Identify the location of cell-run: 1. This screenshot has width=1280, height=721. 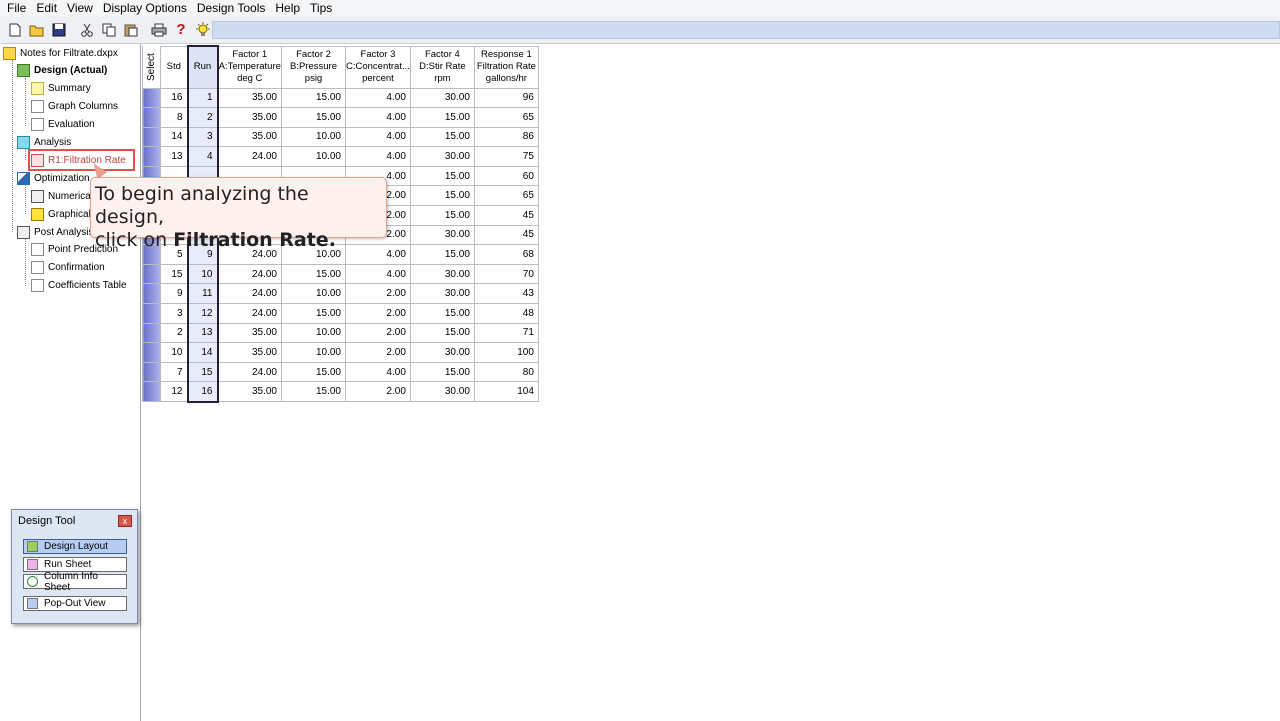
(202, 98).